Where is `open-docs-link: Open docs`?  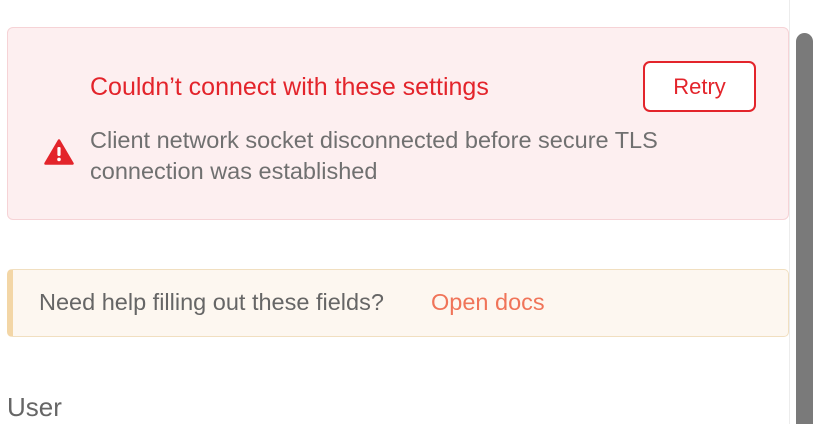
open-docs-link: Open docs is located at coordinates (488, 302).